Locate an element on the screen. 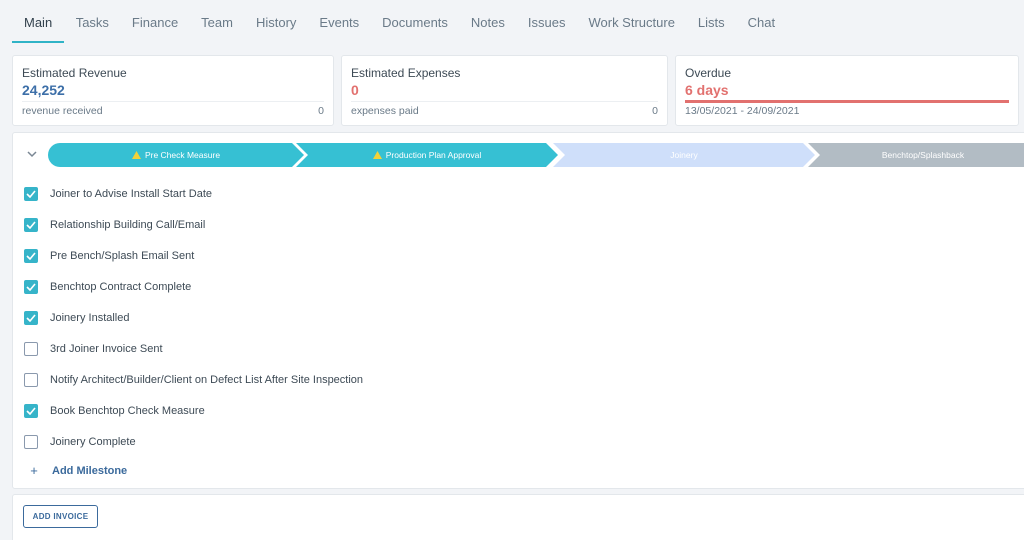  overdue-progress-bar is located at coordinates (847, 101).